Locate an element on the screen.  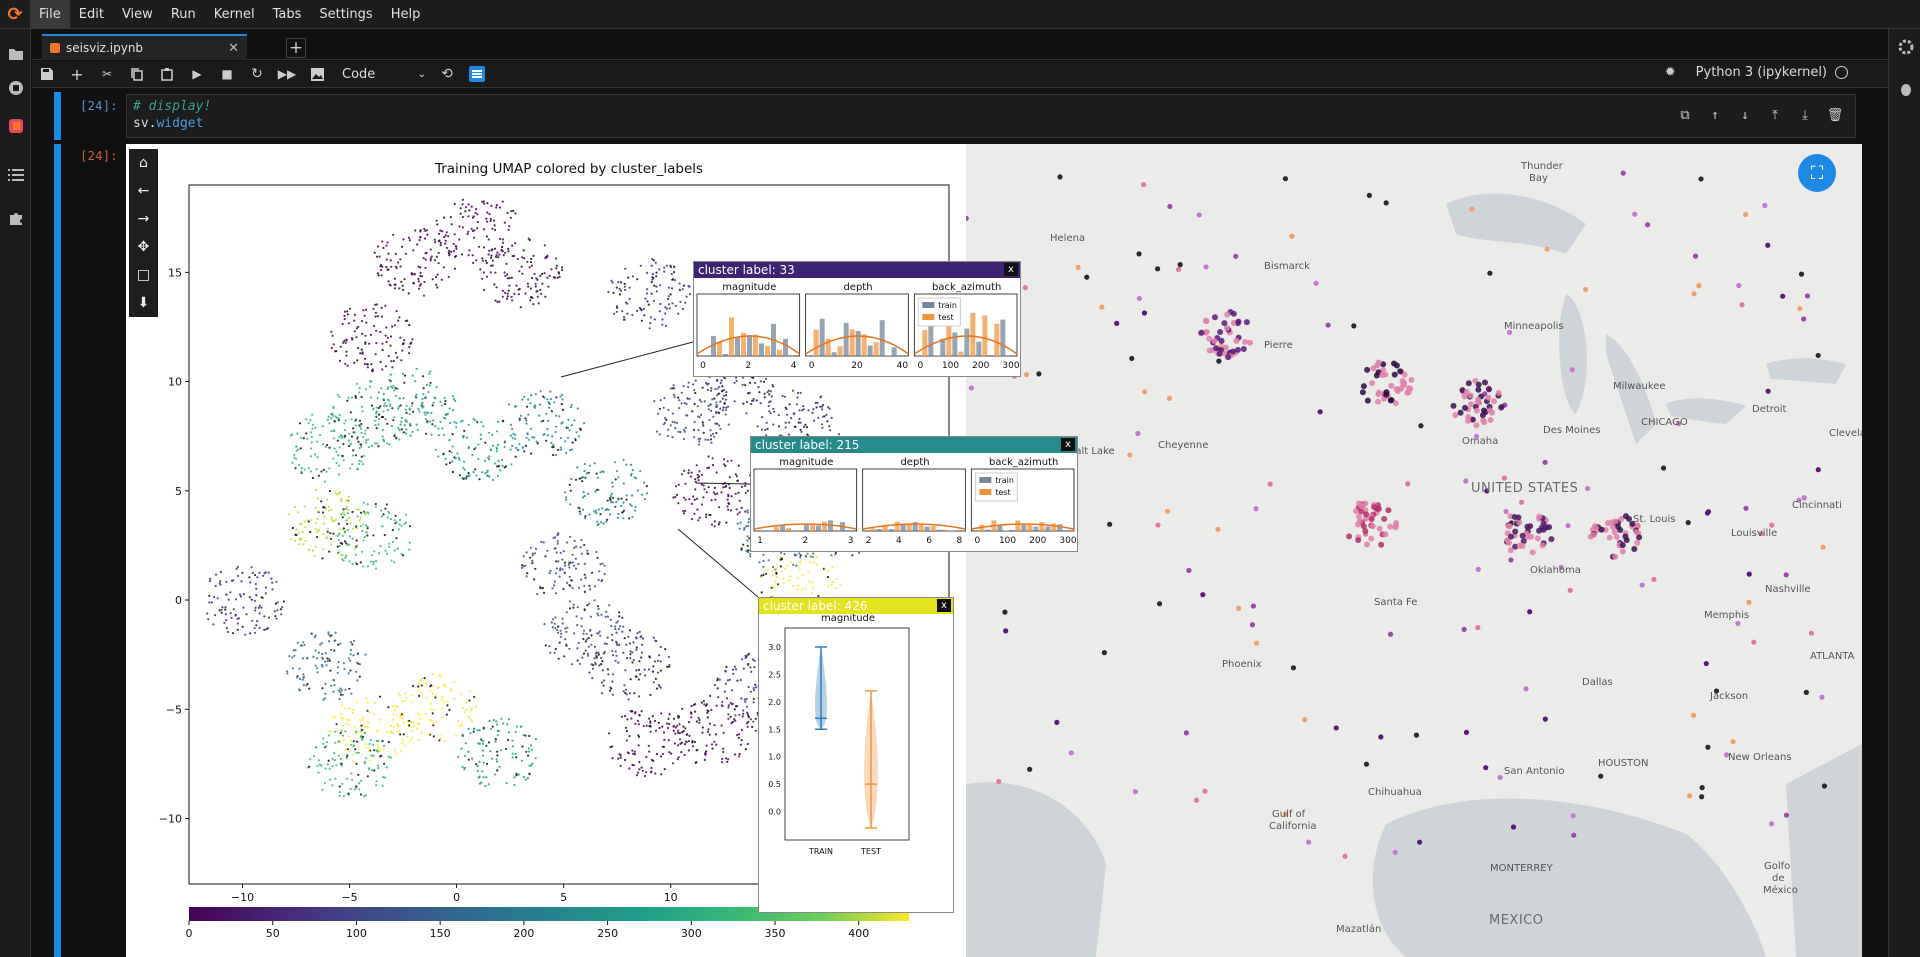
map-label: Pierre is located at coordinates (1278, 345).